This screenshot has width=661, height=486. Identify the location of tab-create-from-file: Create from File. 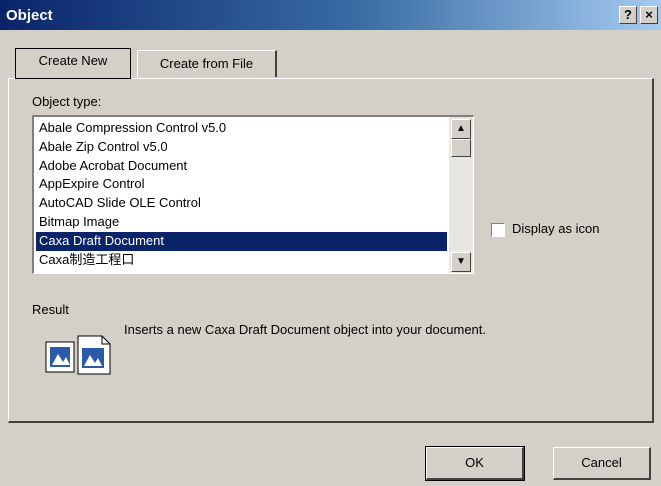
(207, 63).